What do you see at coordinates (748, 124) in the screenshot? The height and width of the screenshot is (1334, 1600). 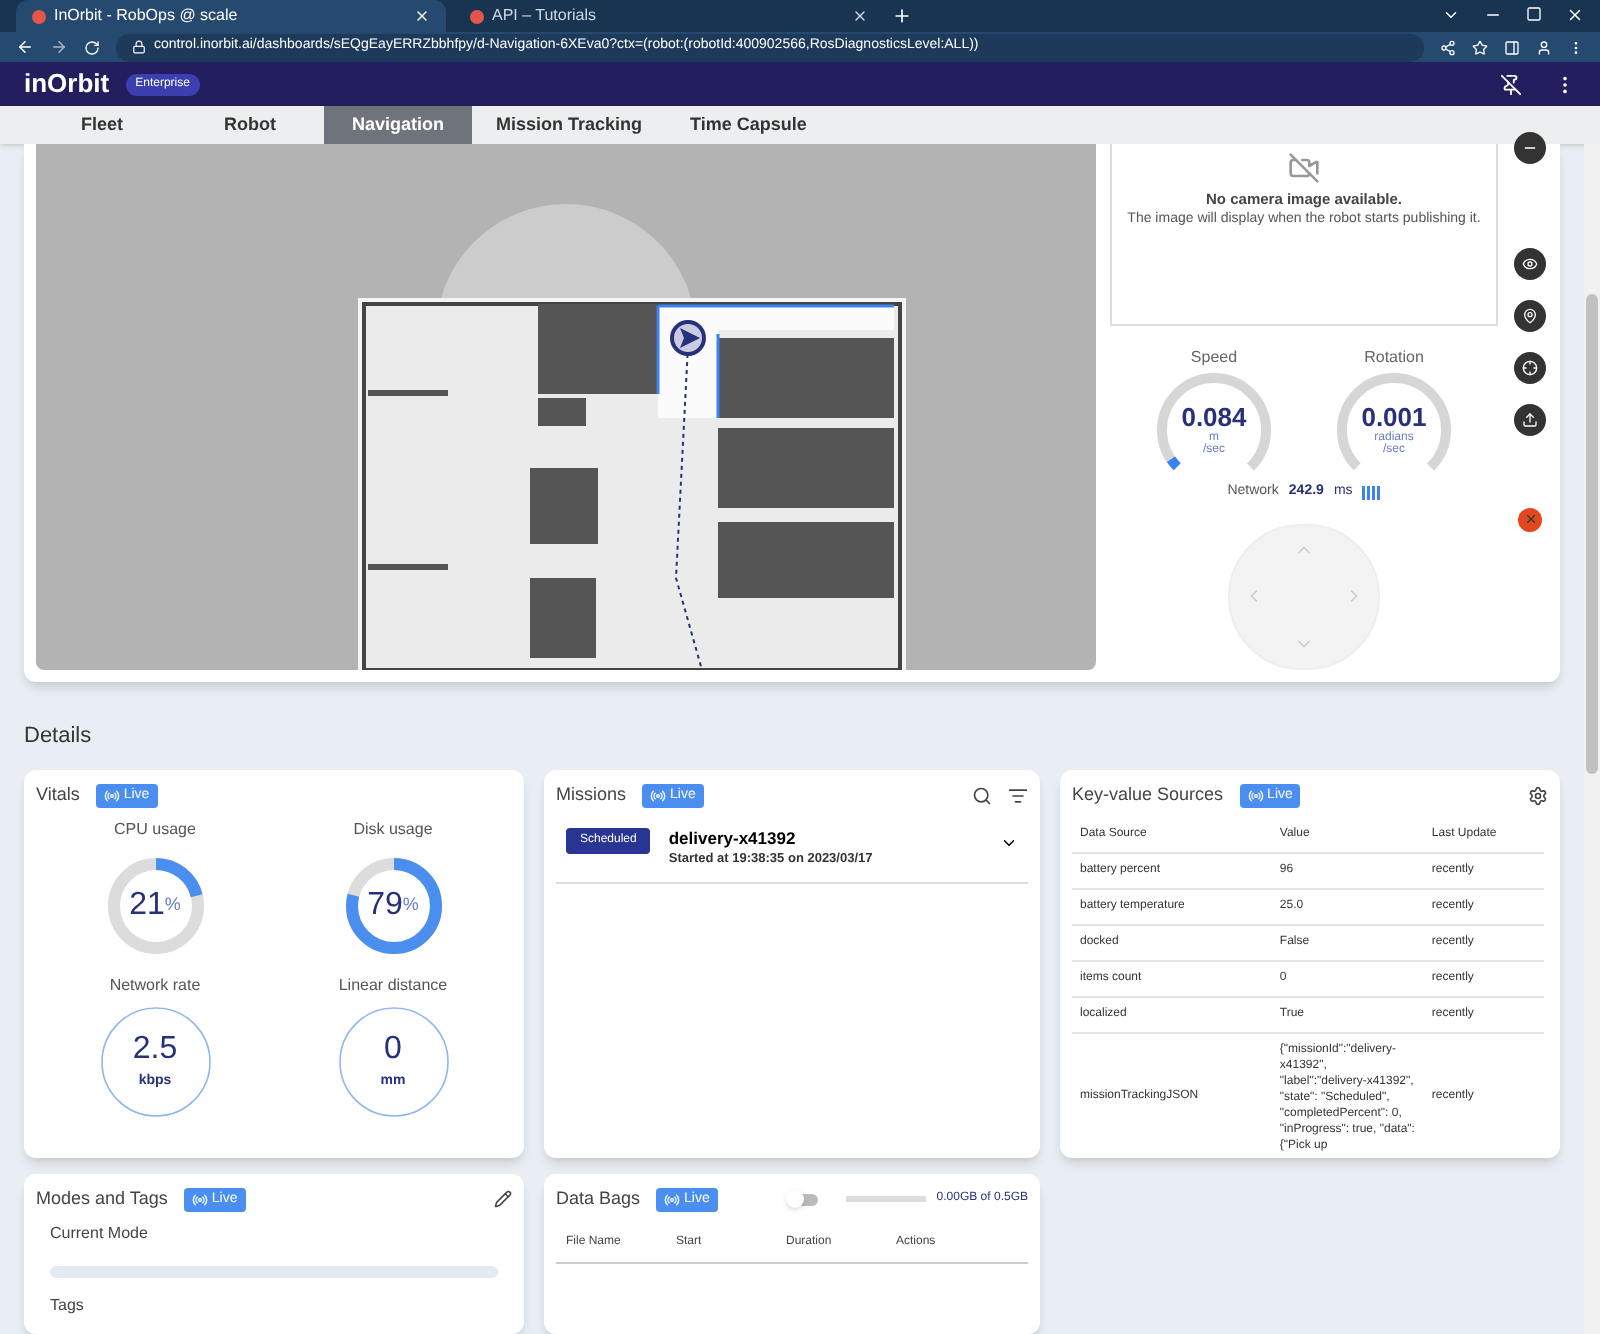 I see `nav-tab: Time Capsule` at bounding box center [748, 124].